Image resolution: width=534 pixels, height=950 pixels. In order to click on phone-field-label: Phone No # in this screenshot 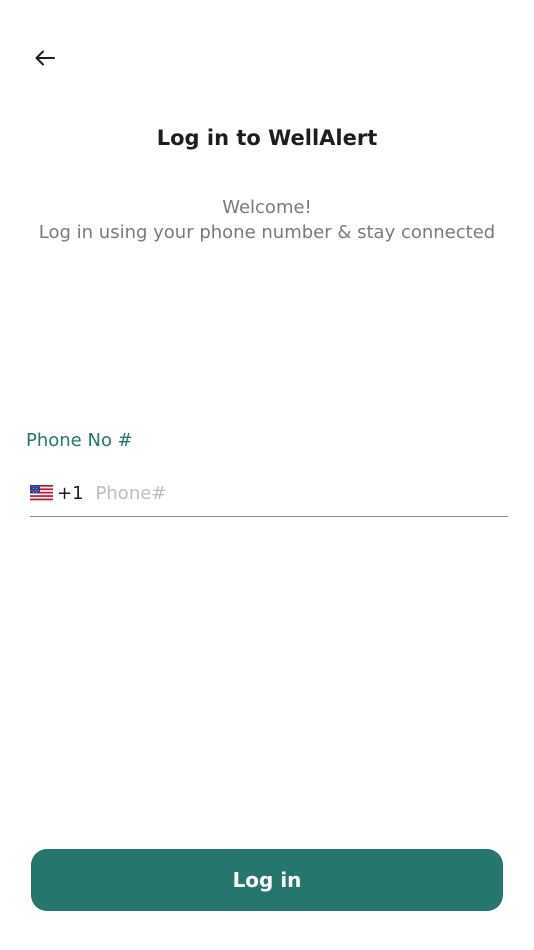, I will do `click(79, 440)`.